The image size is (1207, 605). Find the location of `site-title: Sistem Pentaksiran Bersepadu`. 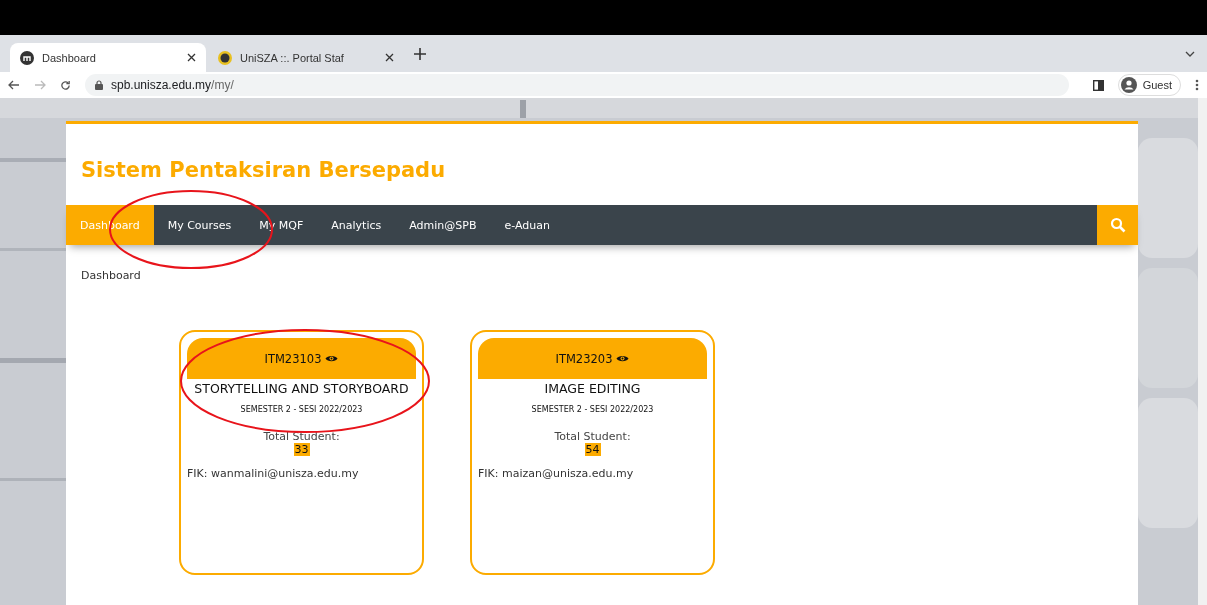

site-title: Sistem Pentaksiran Bersepadu is located at coordinates (264, 171).